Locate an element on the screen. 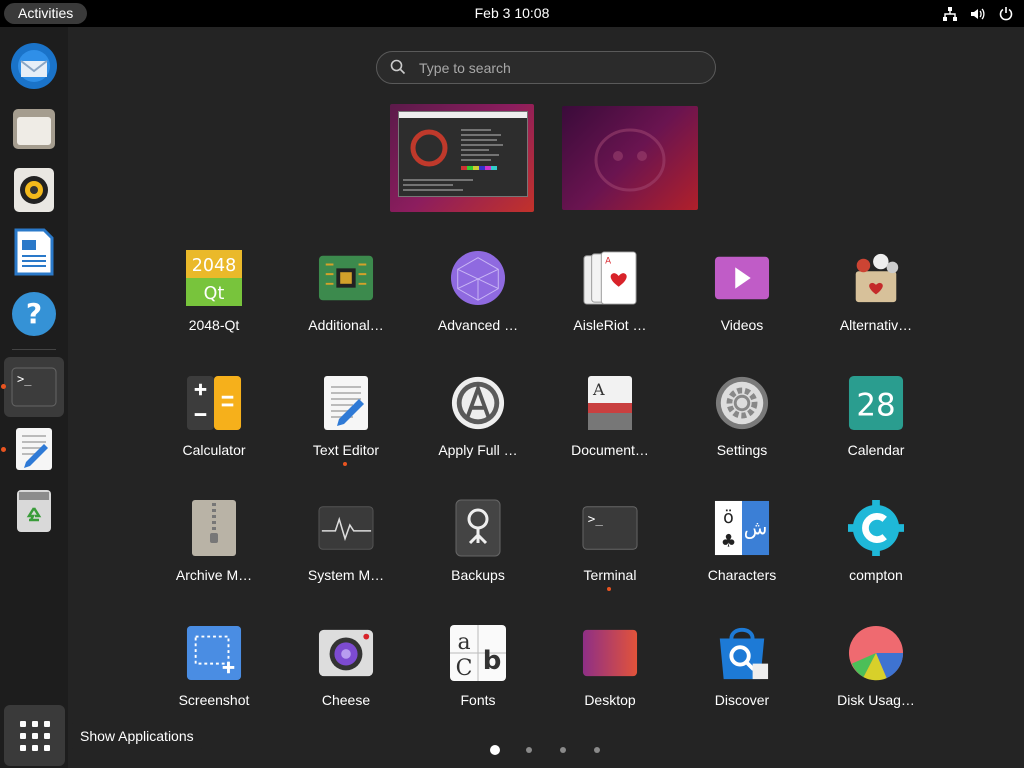  app-label: Calculator is located at coordinates (214, 450).